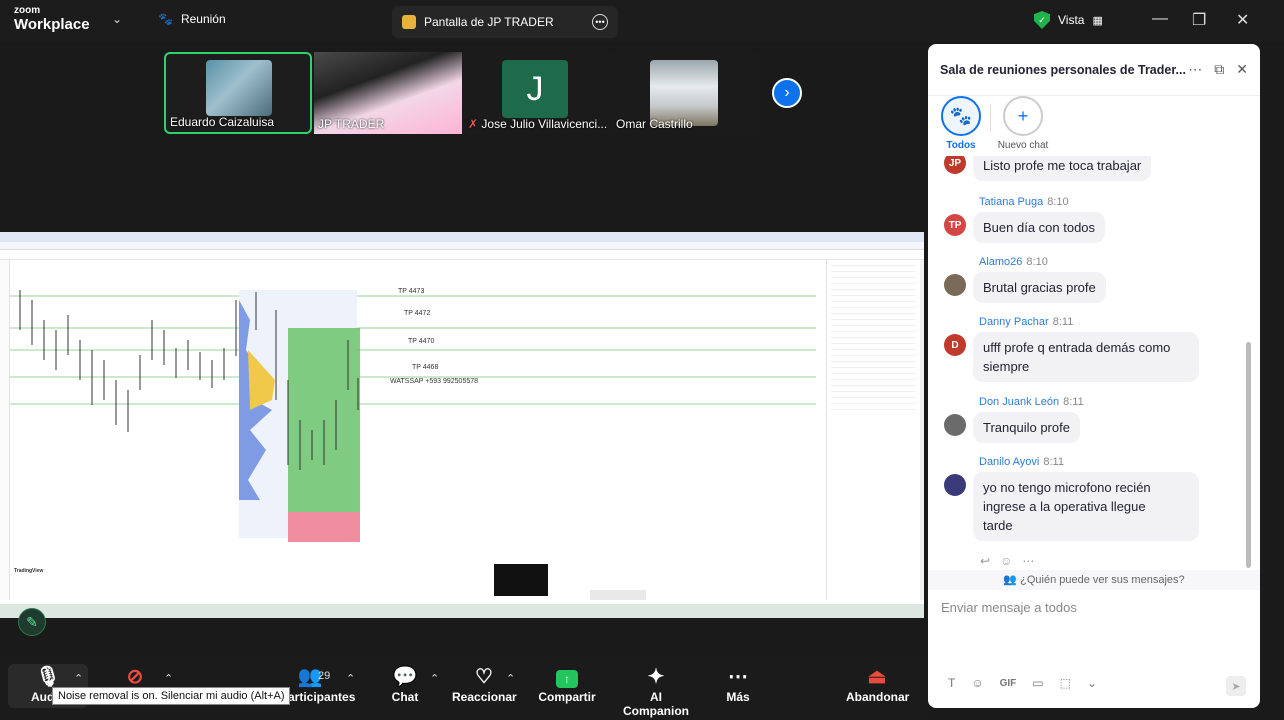 This screenshot has height=720, width=1284. Describe the element at coordinates (1031, 402) in the screenshot. I see `message-meta: Don Juank León 8:11` at that location.